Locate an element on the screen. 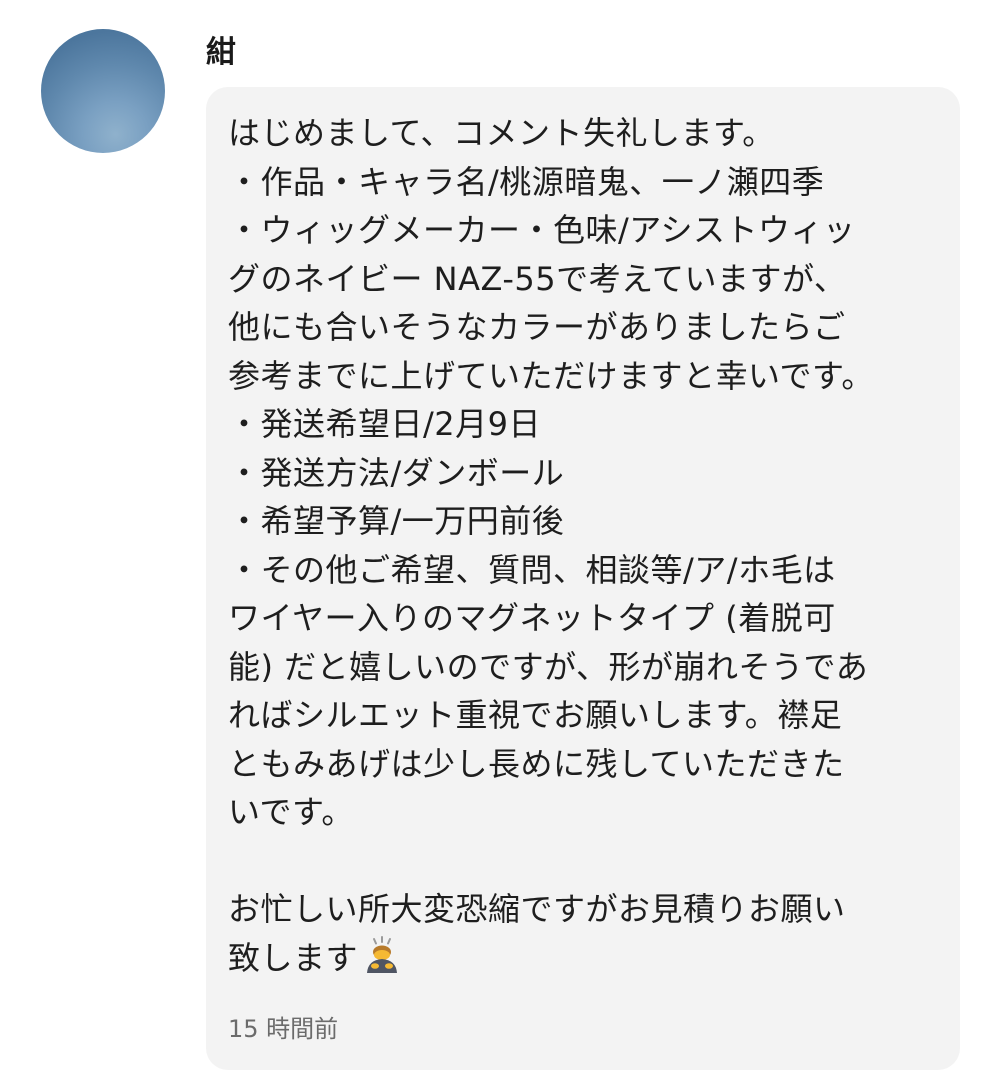  comment-line-blank is located at coordinates (584, 861).